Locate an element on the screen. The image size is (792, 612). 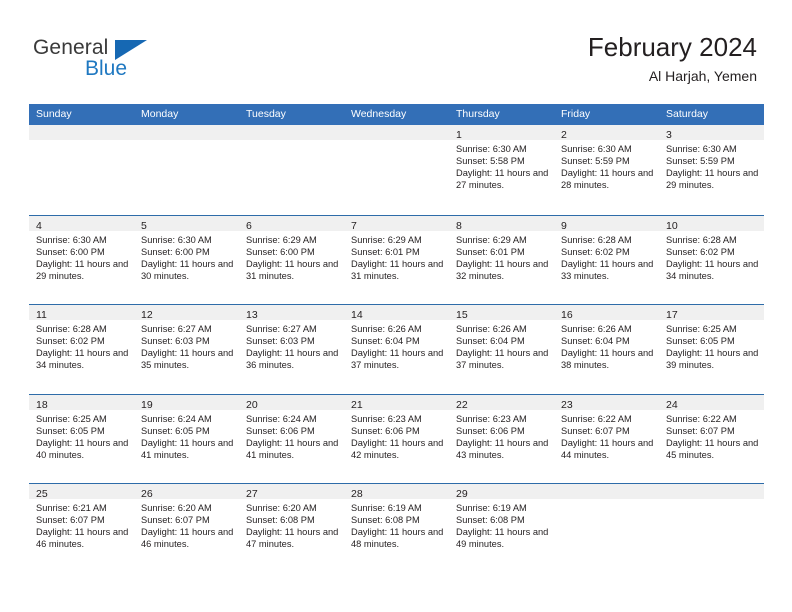
day-number-band: 7 is located at coordinates (396, 223).